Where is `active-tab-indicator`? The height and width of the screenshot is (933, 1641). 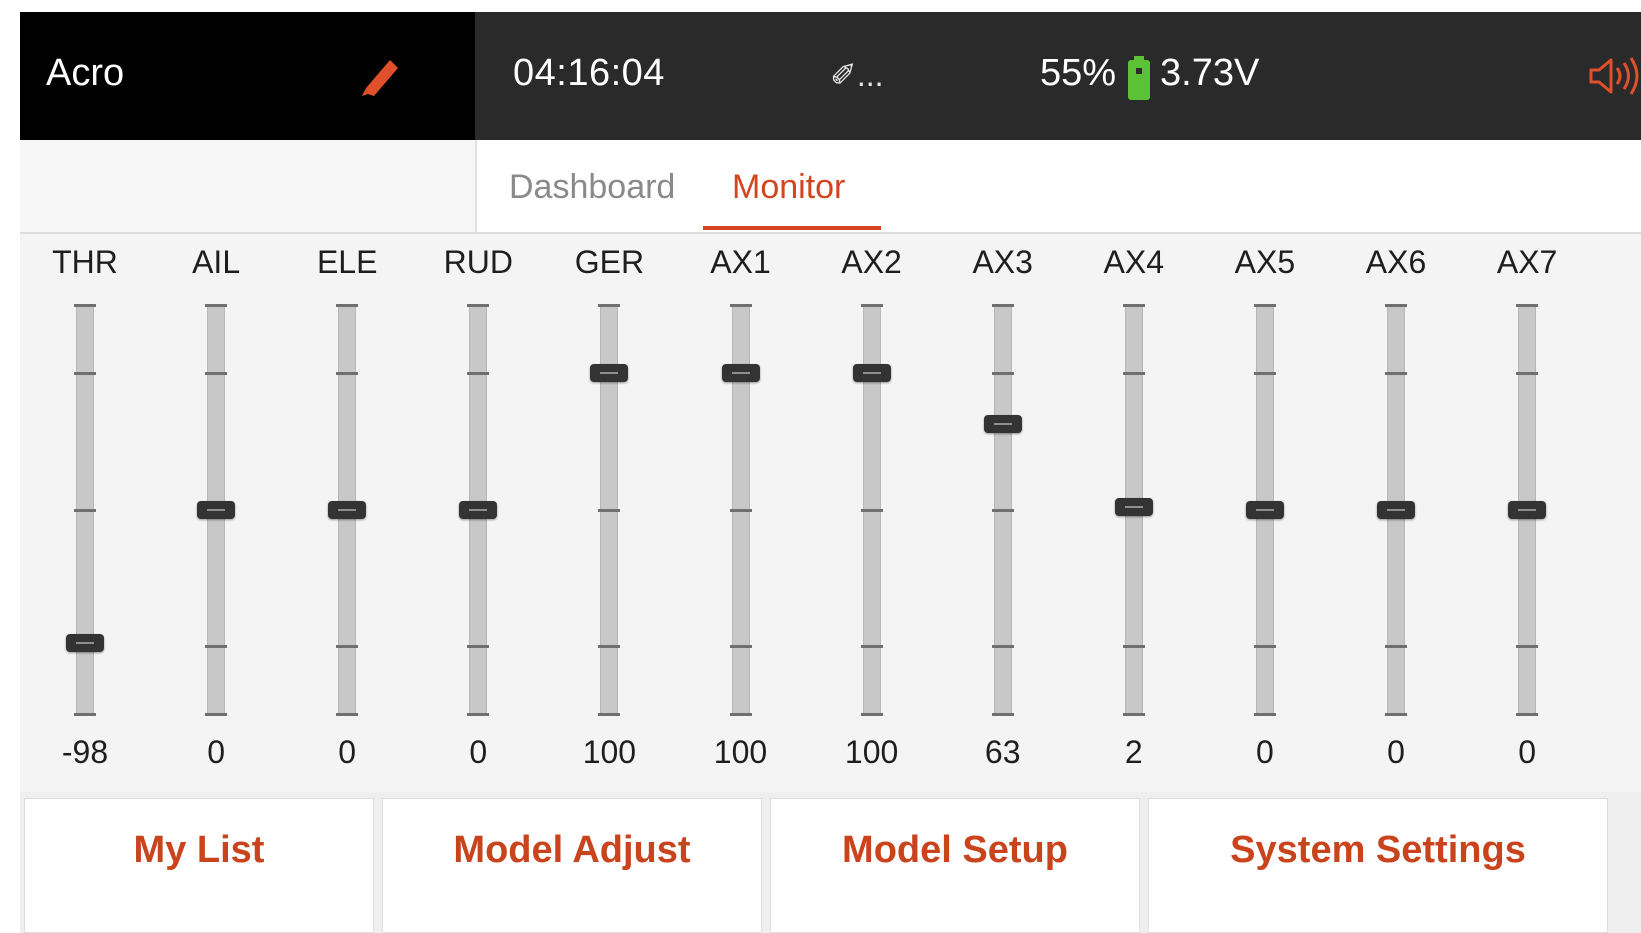 active-tab-indicator is located at coordinates (792, 228).